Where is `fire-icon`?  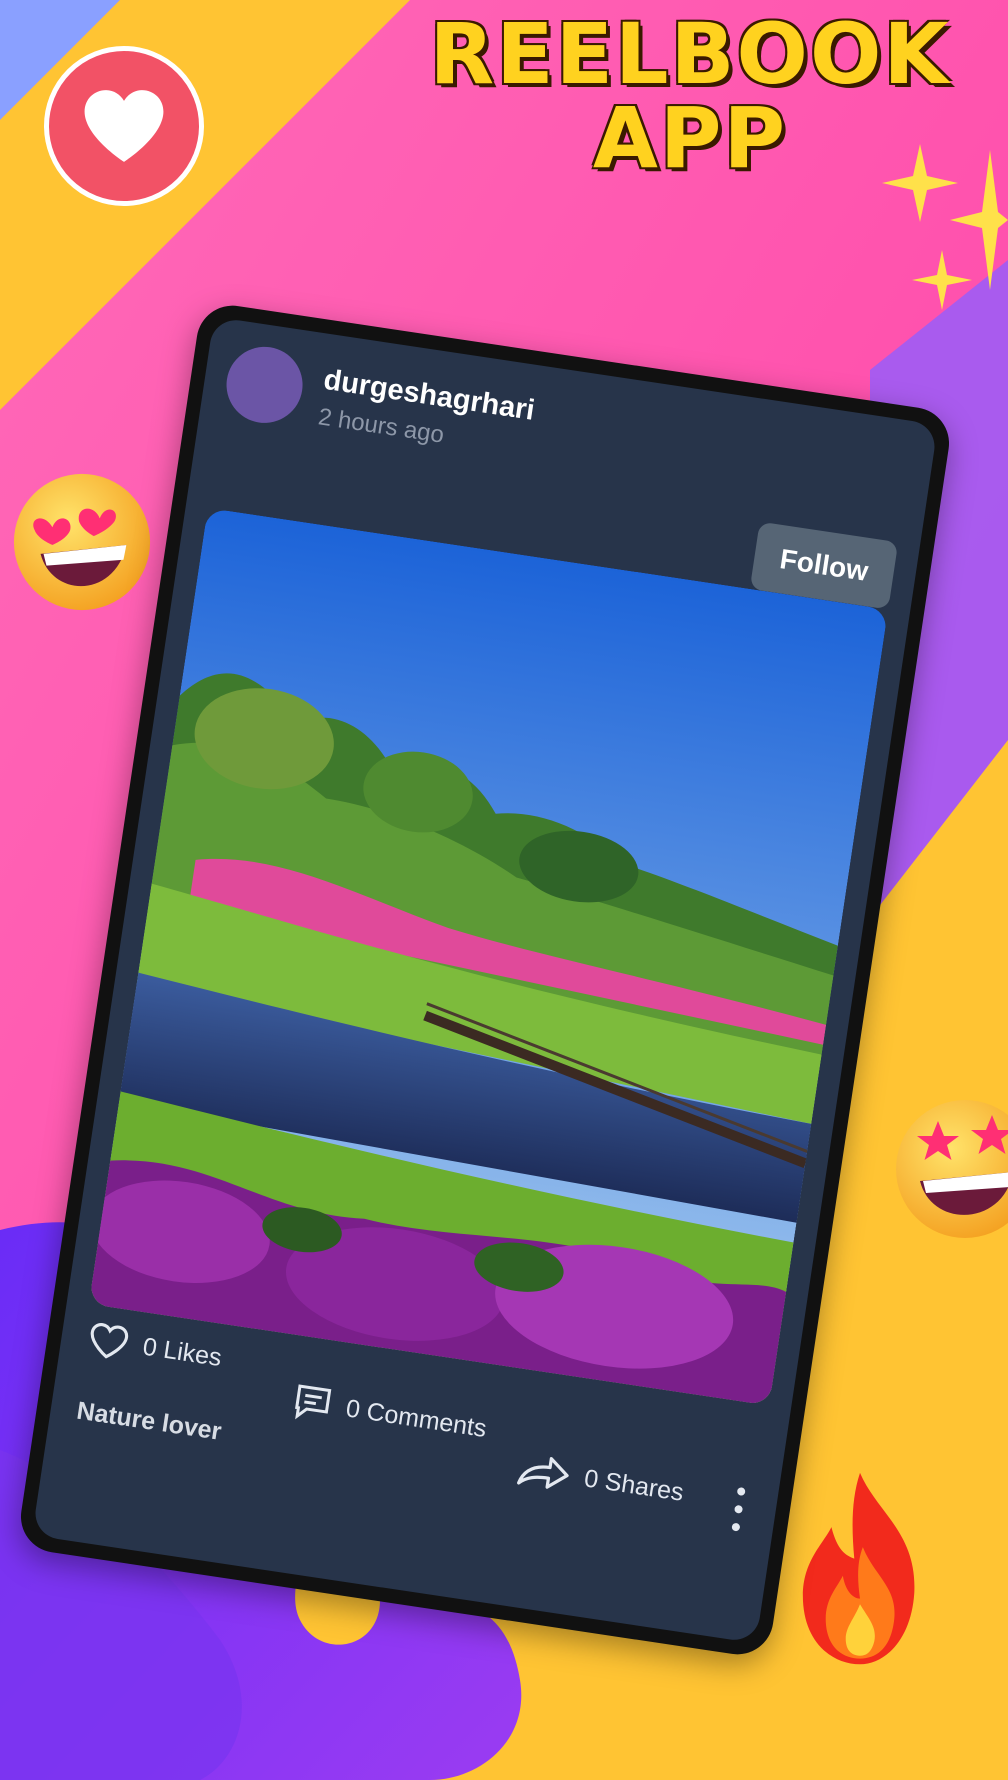 fire-icon is located at coordinates (858, 1568).